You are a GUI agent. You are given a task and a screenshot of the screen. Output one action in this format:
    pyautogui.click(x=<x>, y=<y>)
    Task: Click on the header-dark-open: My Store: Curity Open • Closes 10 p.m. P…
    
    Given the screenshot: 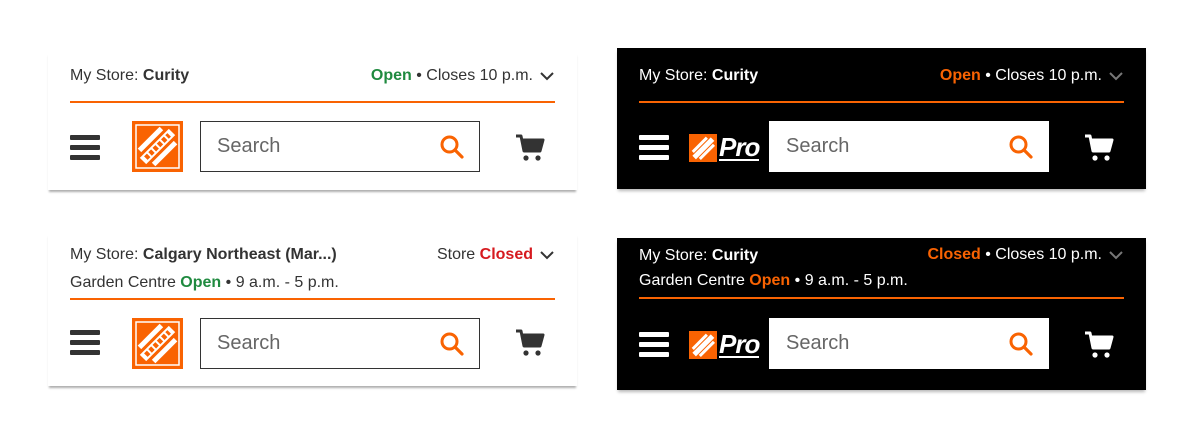 What is the action you would take?
    pyautogui.click(x=881, y=118)
    